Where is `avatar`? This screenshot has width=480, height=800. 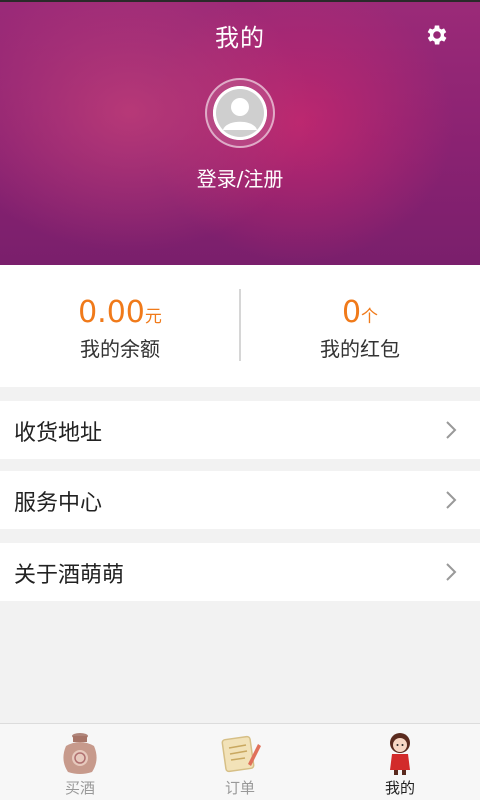 avatar is located at coordinates (240, 113).